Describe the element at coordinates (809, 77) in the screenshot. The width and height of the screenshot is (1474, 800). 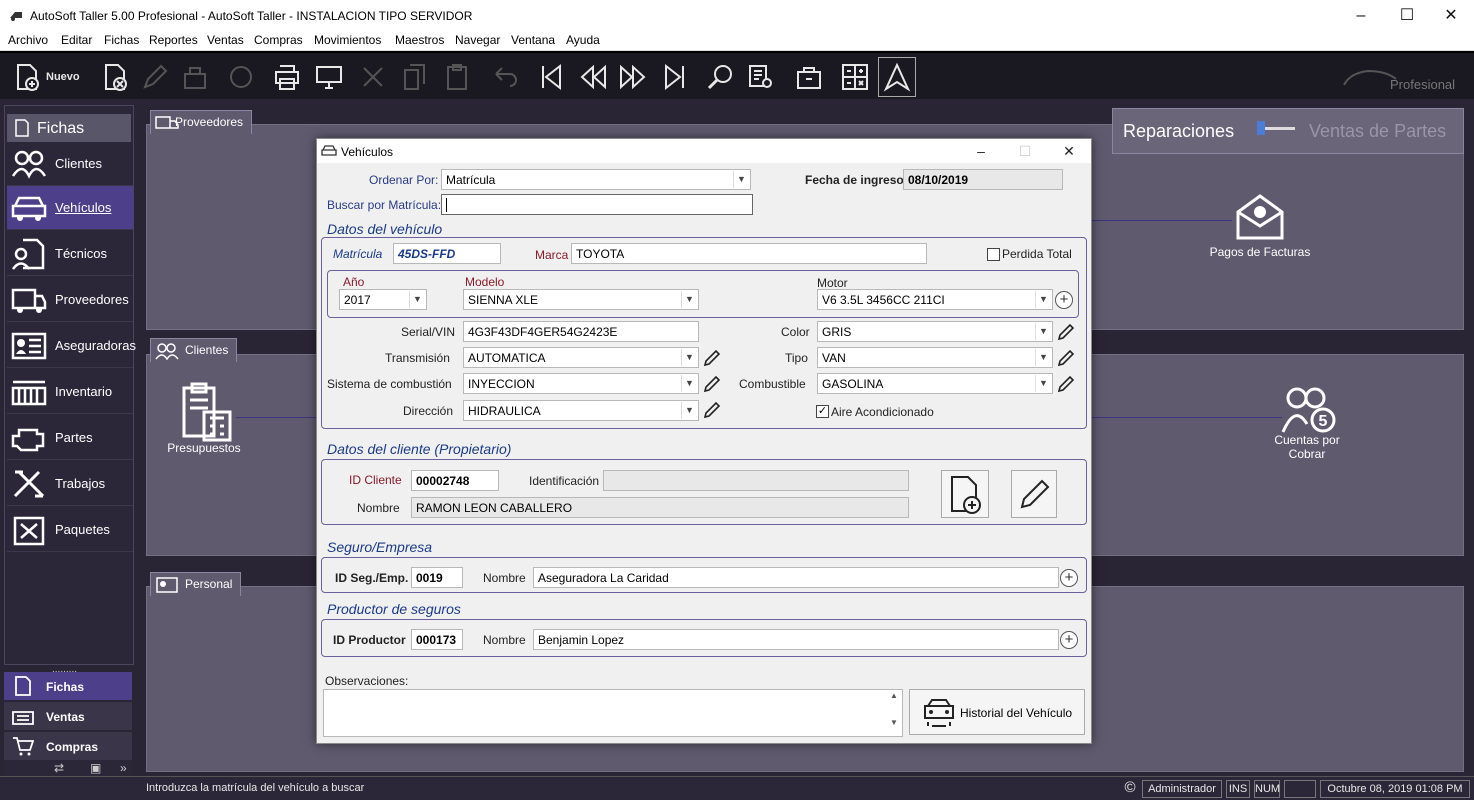
I see `lock-button` at that location.